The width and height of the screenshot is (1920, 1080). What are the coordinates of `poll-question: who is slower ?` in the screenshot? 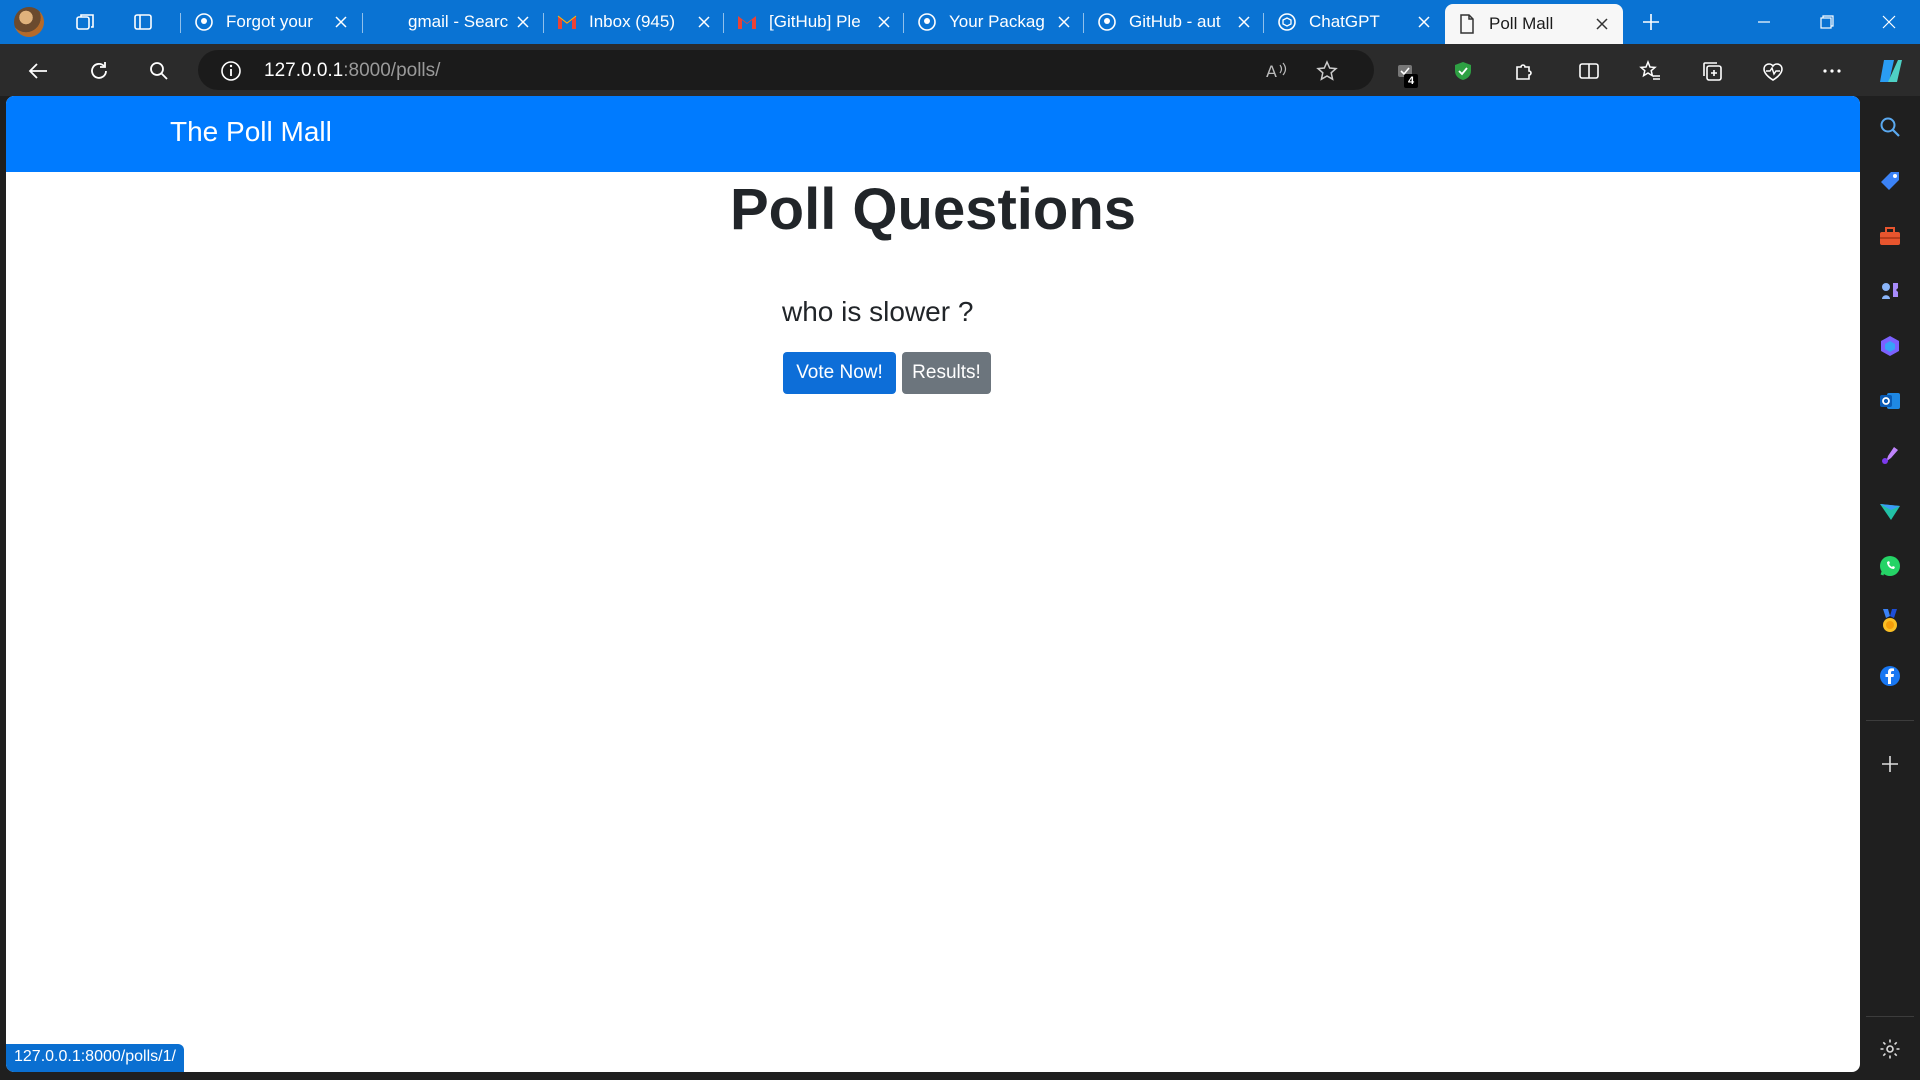 It's located at (878, 311).